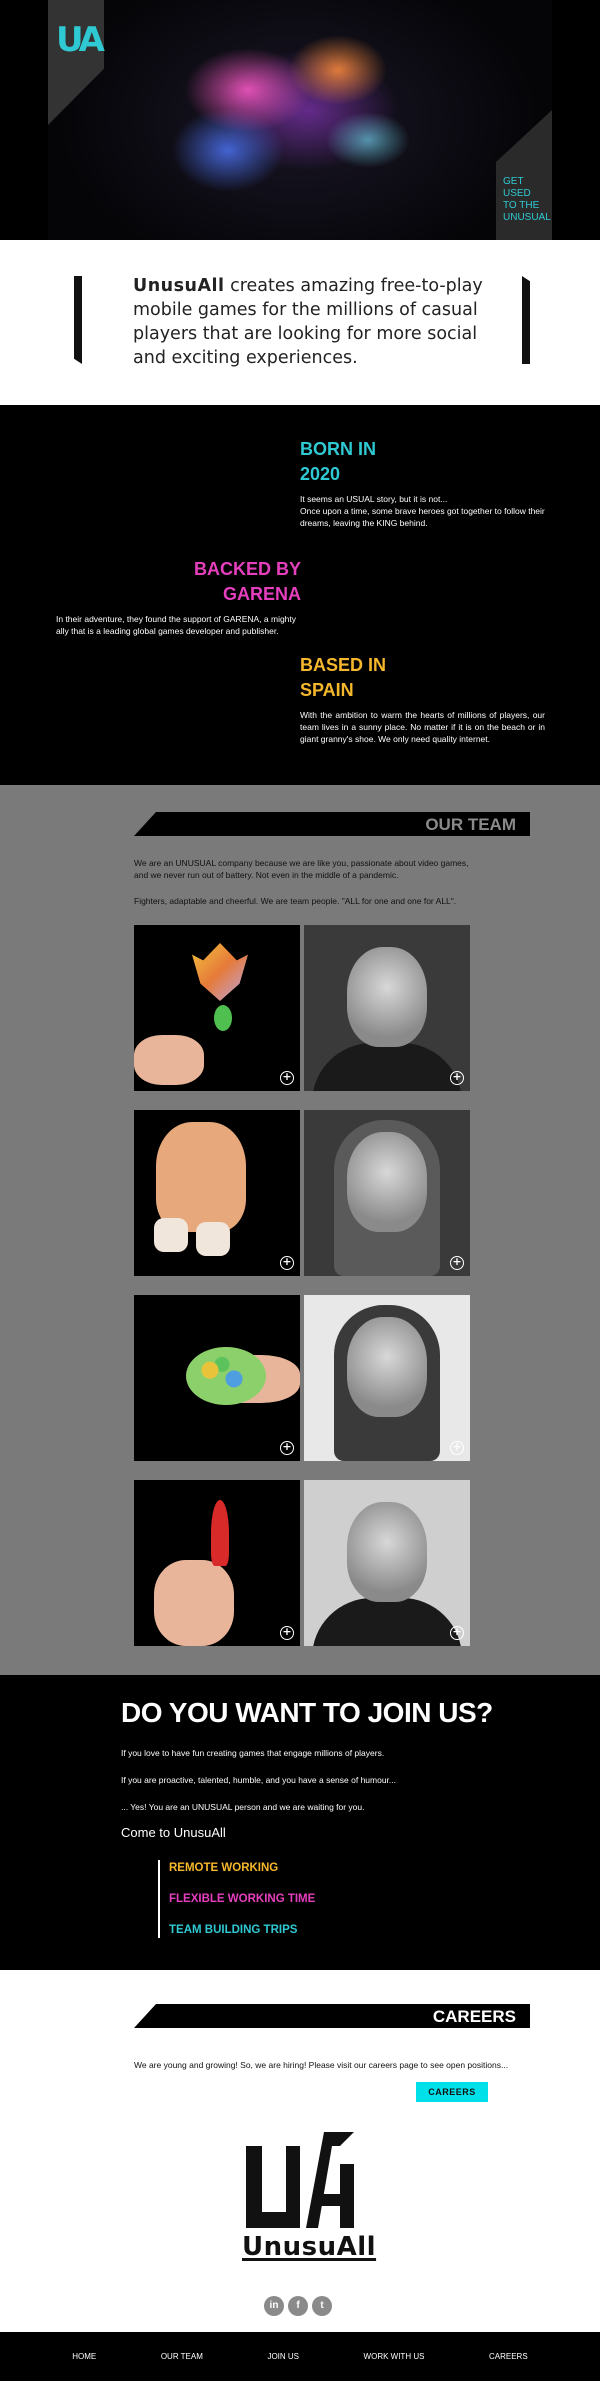  I want to click on hero-section: UA GET USED TO THE UNUSUAL, so click(300, 120).